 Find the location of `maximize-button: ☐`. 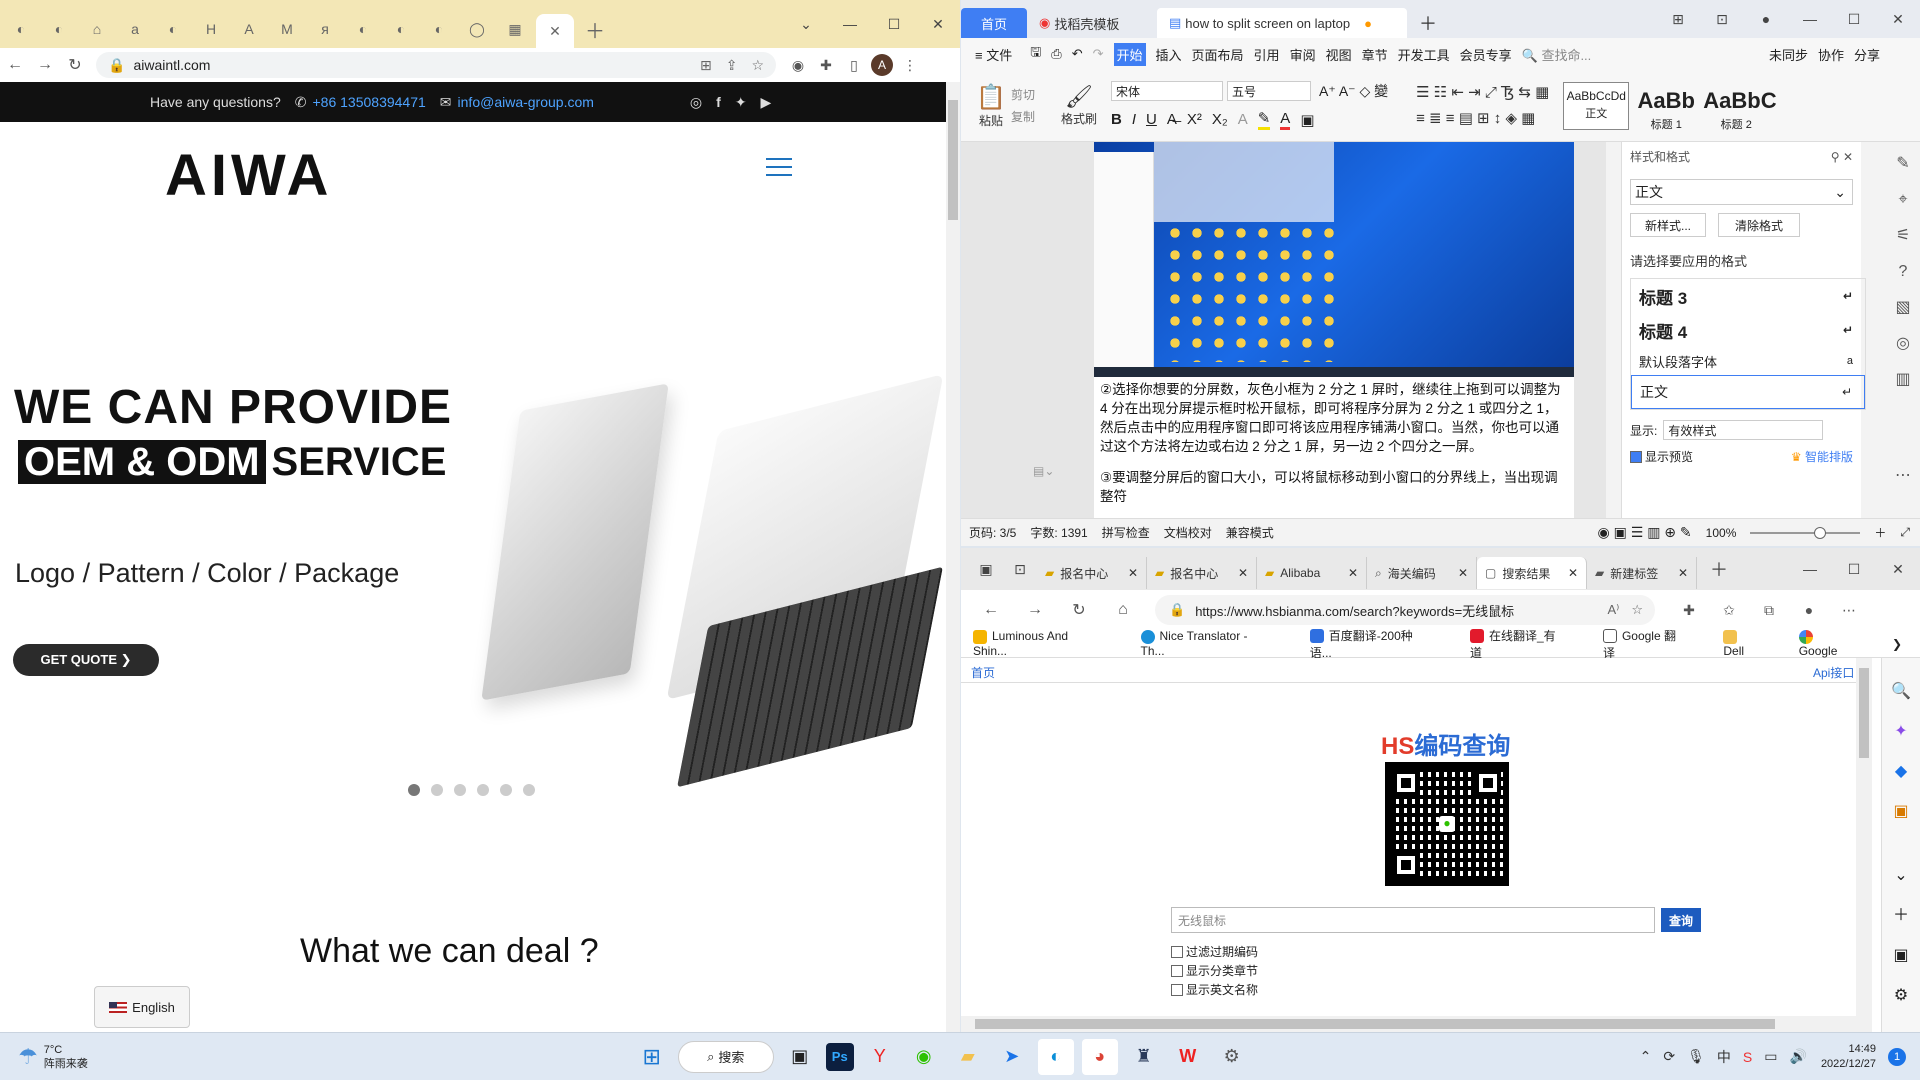

maximize-button: ☐ is located at coordinates (894, 24).